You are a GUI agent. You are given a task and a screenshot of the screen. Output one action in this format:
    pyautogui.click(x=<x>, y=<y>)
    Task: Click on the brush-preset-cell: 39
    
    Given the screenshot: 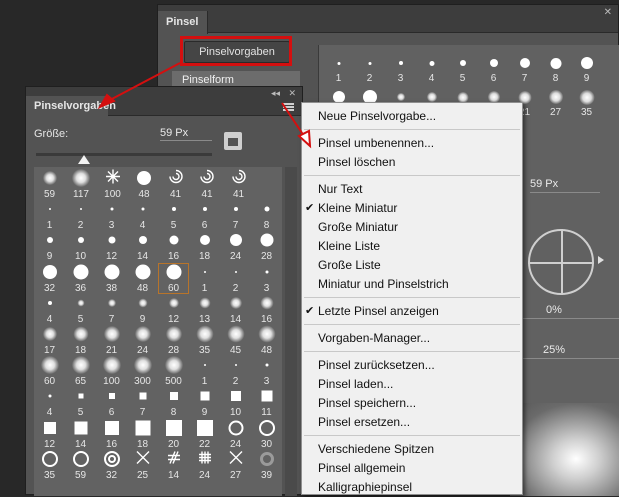 What is the action you would take?
    pyautogui.click(x=266, y=465)
    